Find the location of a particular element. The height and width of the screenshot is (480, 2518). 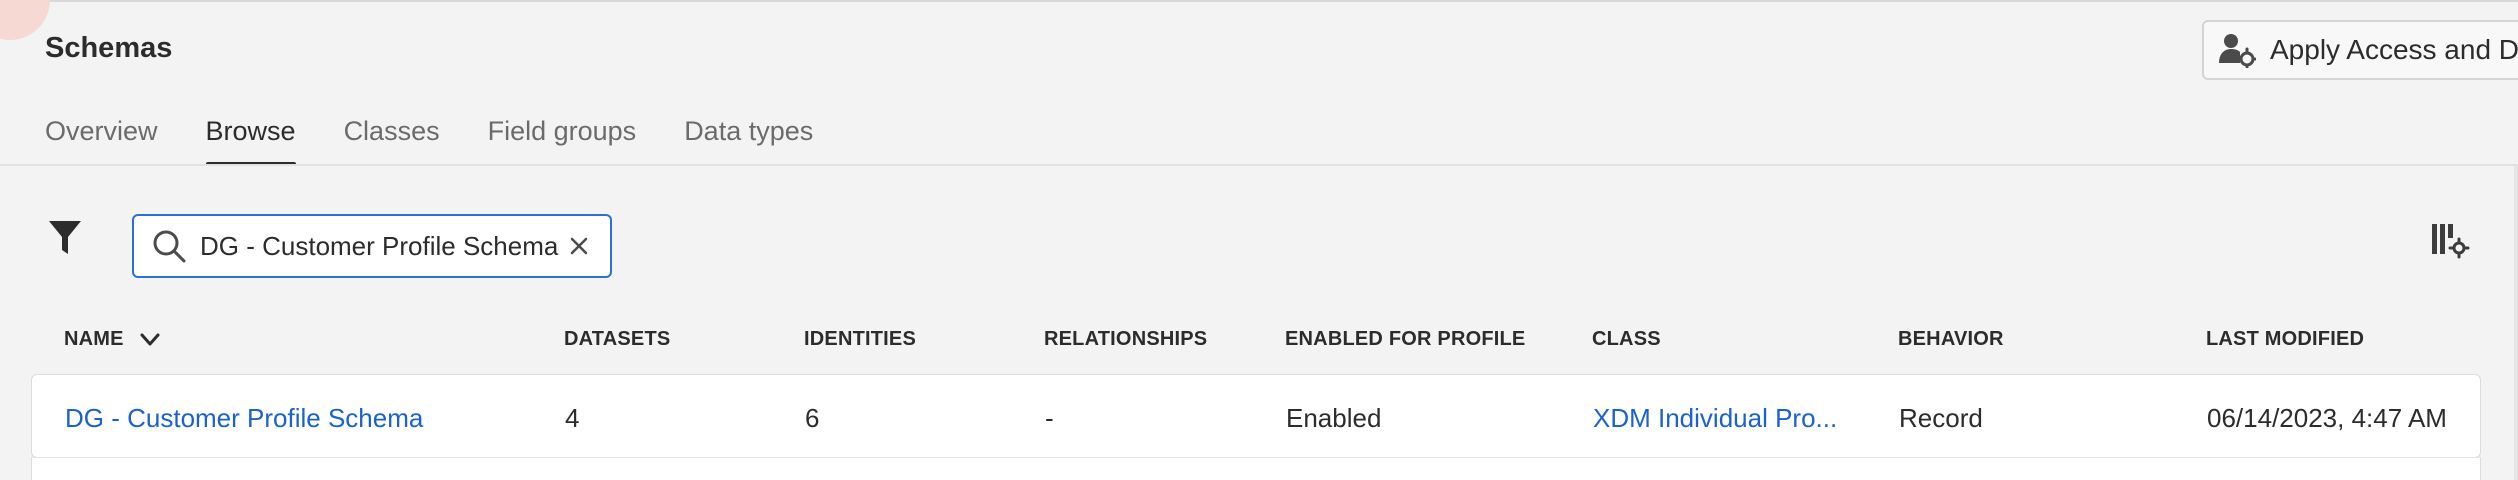

tabs-divider is located at coordinates (1259, 165).